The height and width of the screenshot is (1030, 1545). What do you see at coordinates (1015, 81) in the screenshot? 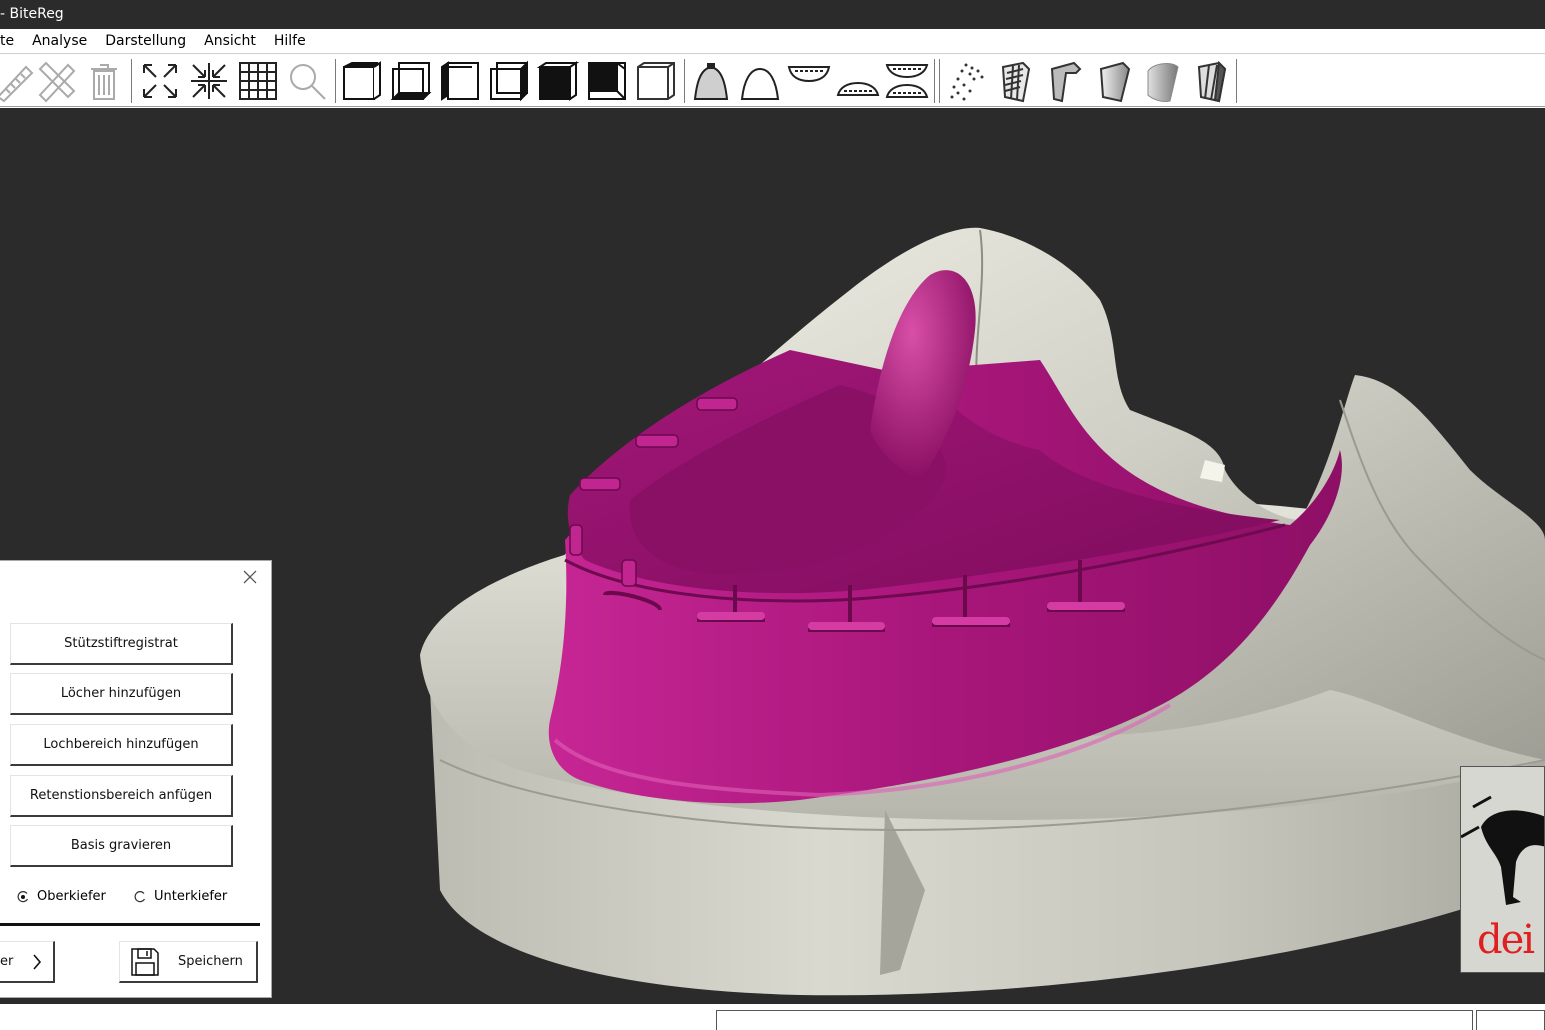
I see `model-wireframe-icon` at bounding box center [1015, 81].